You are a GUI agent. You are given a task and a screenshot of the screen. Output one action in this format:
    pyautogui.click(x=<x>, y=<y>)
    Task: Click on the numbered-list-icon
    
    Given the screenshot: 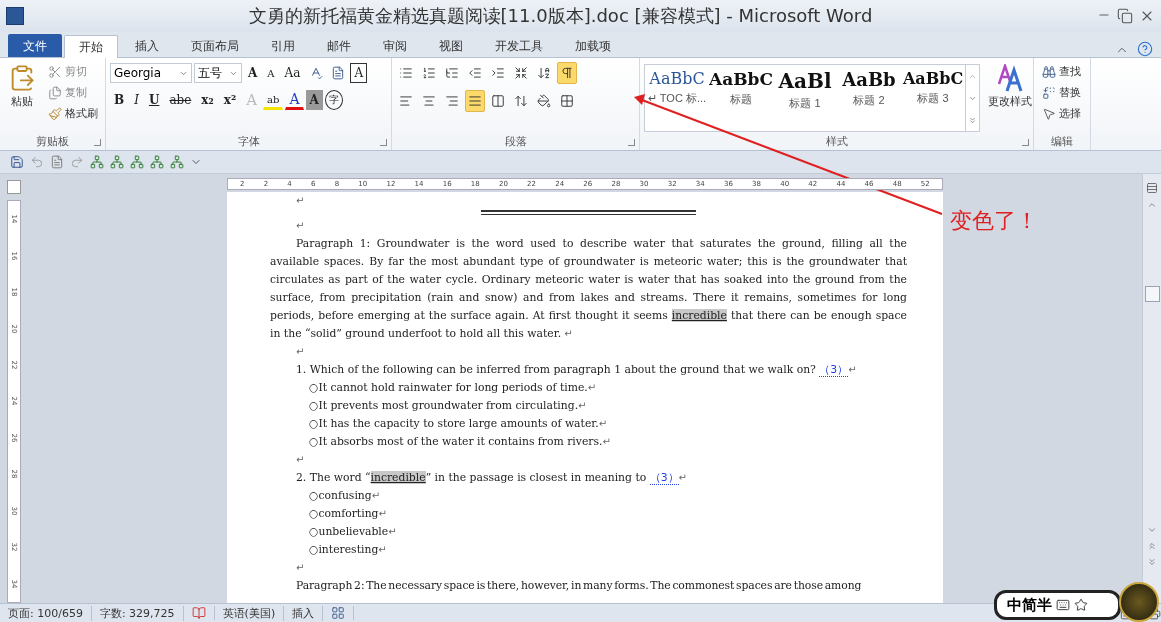 What is the action you would take?
    pyautogui.click(x=429, y=73)
    